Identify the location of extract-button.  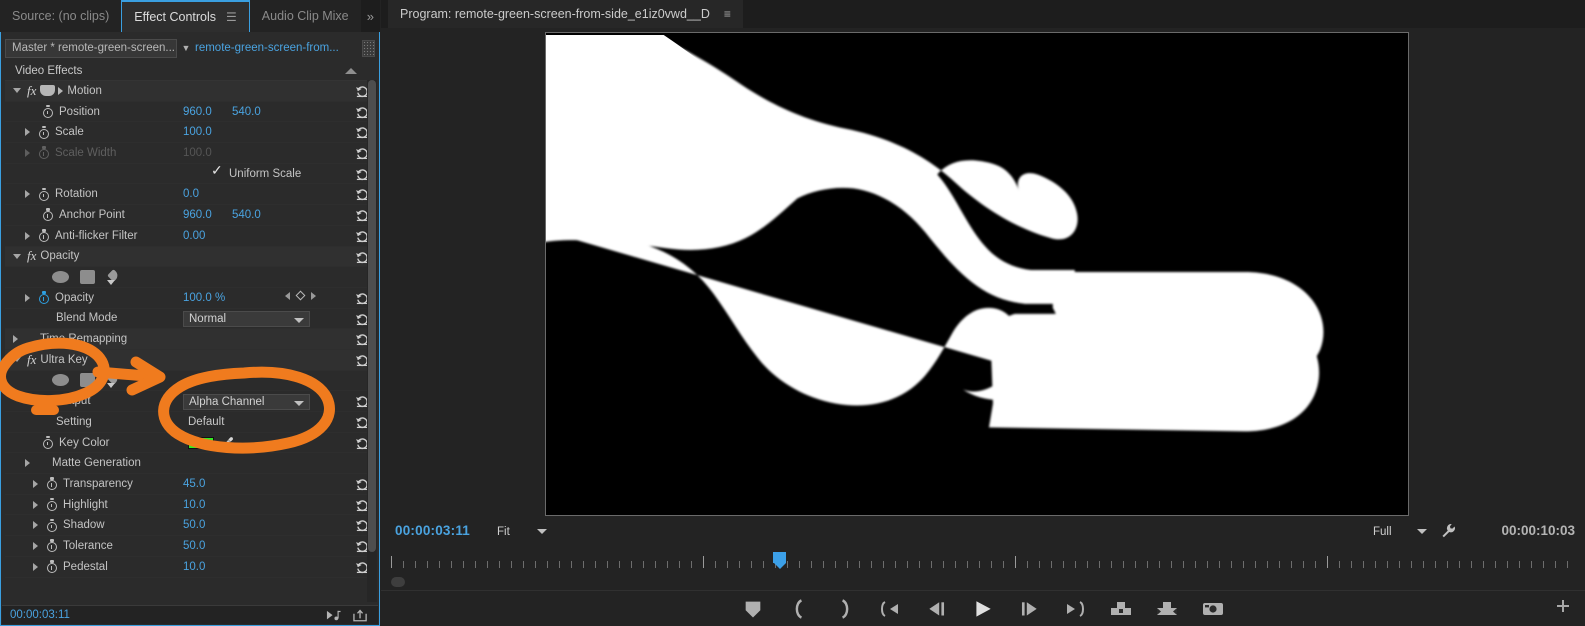
(1167, 609).